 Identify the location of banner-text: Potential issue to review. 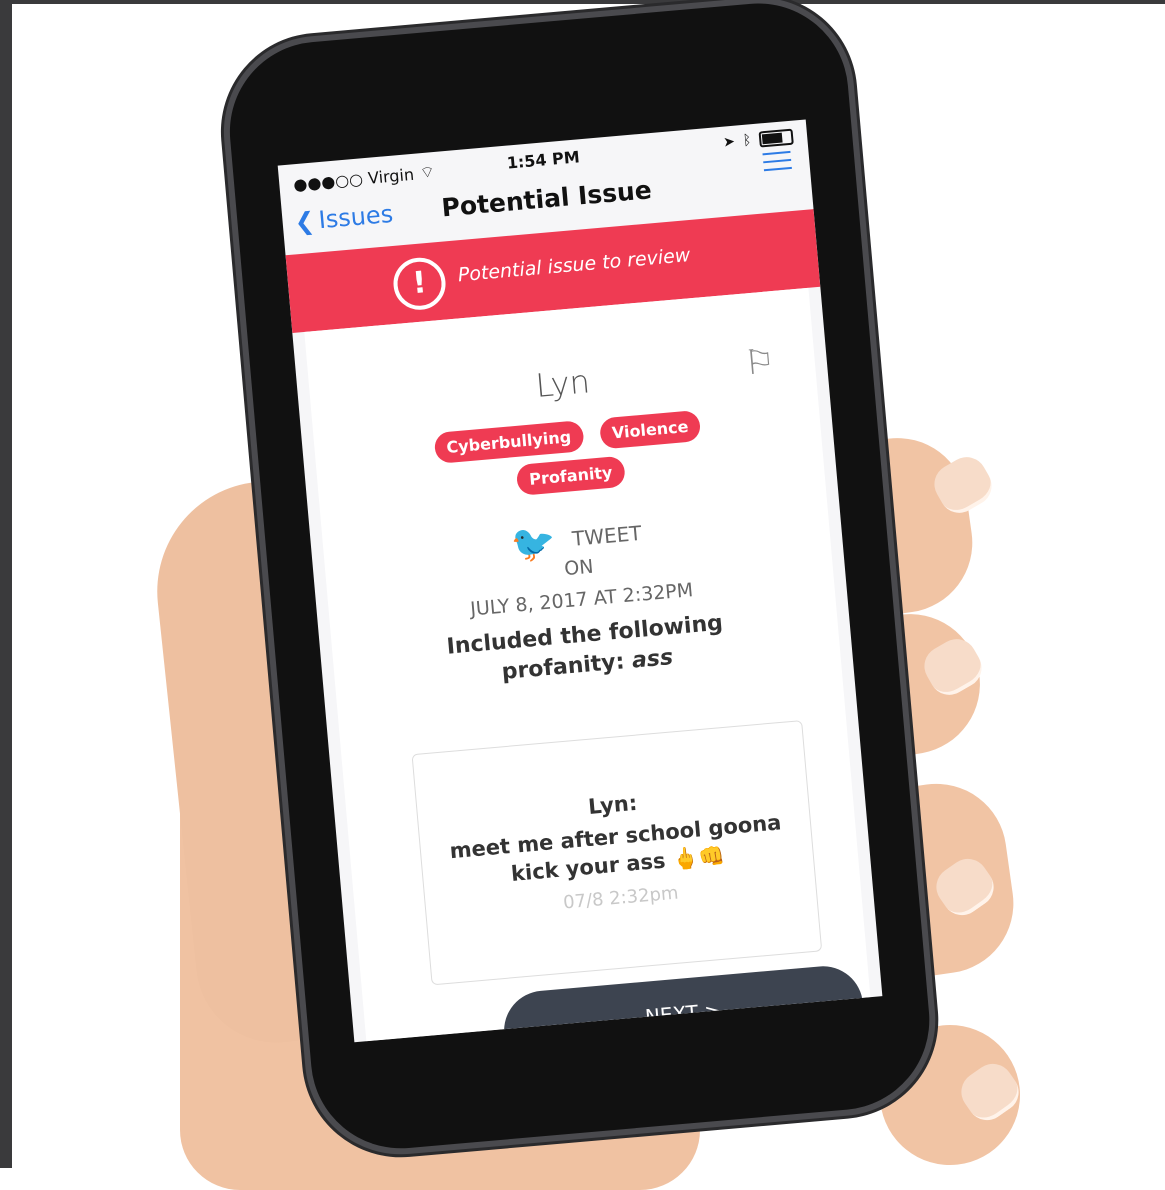
(574, 265).